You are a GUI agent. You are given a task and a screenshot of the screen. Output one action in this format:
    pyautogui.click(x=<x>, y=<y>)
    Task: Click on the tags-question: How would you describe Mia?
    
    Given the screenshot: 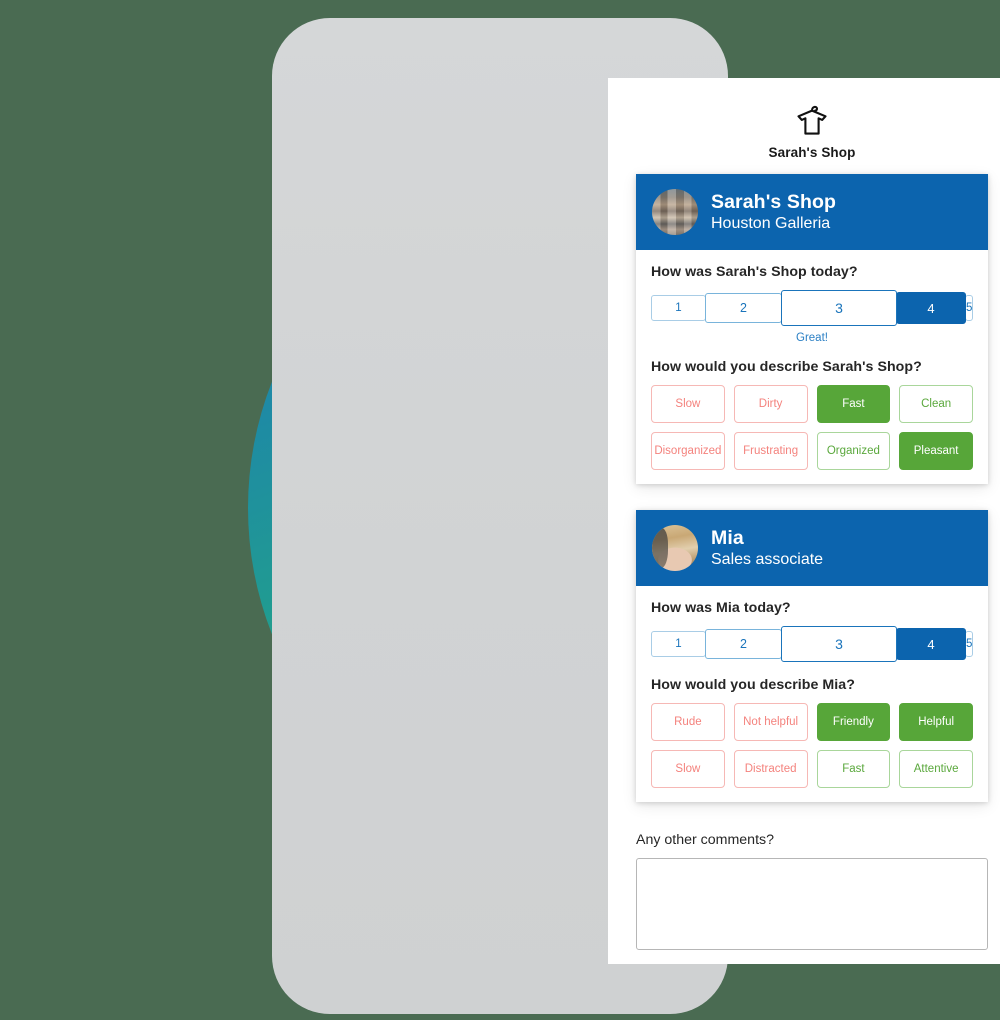 What is the action you would take?
    pyautogui.click(x=753, y=685)
    